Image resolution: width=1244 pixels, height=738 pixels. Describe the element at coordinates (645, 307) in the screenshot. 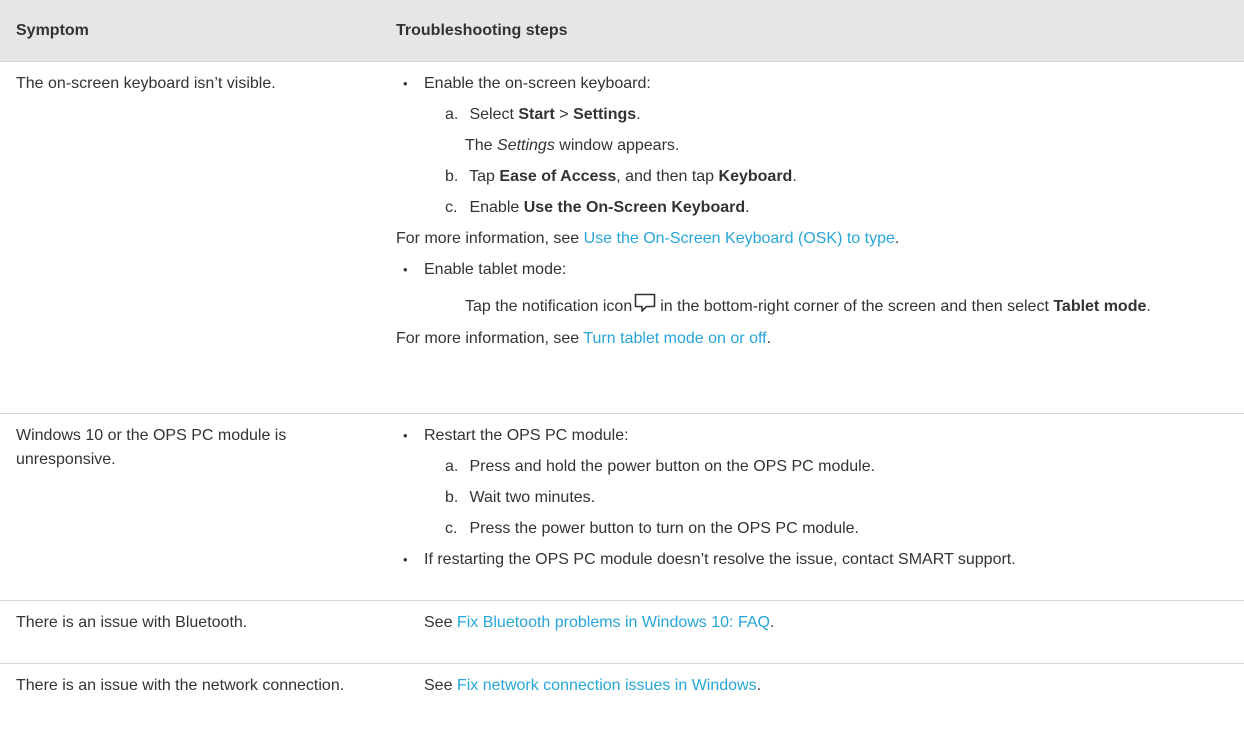

I see `notification-icon` at that location.